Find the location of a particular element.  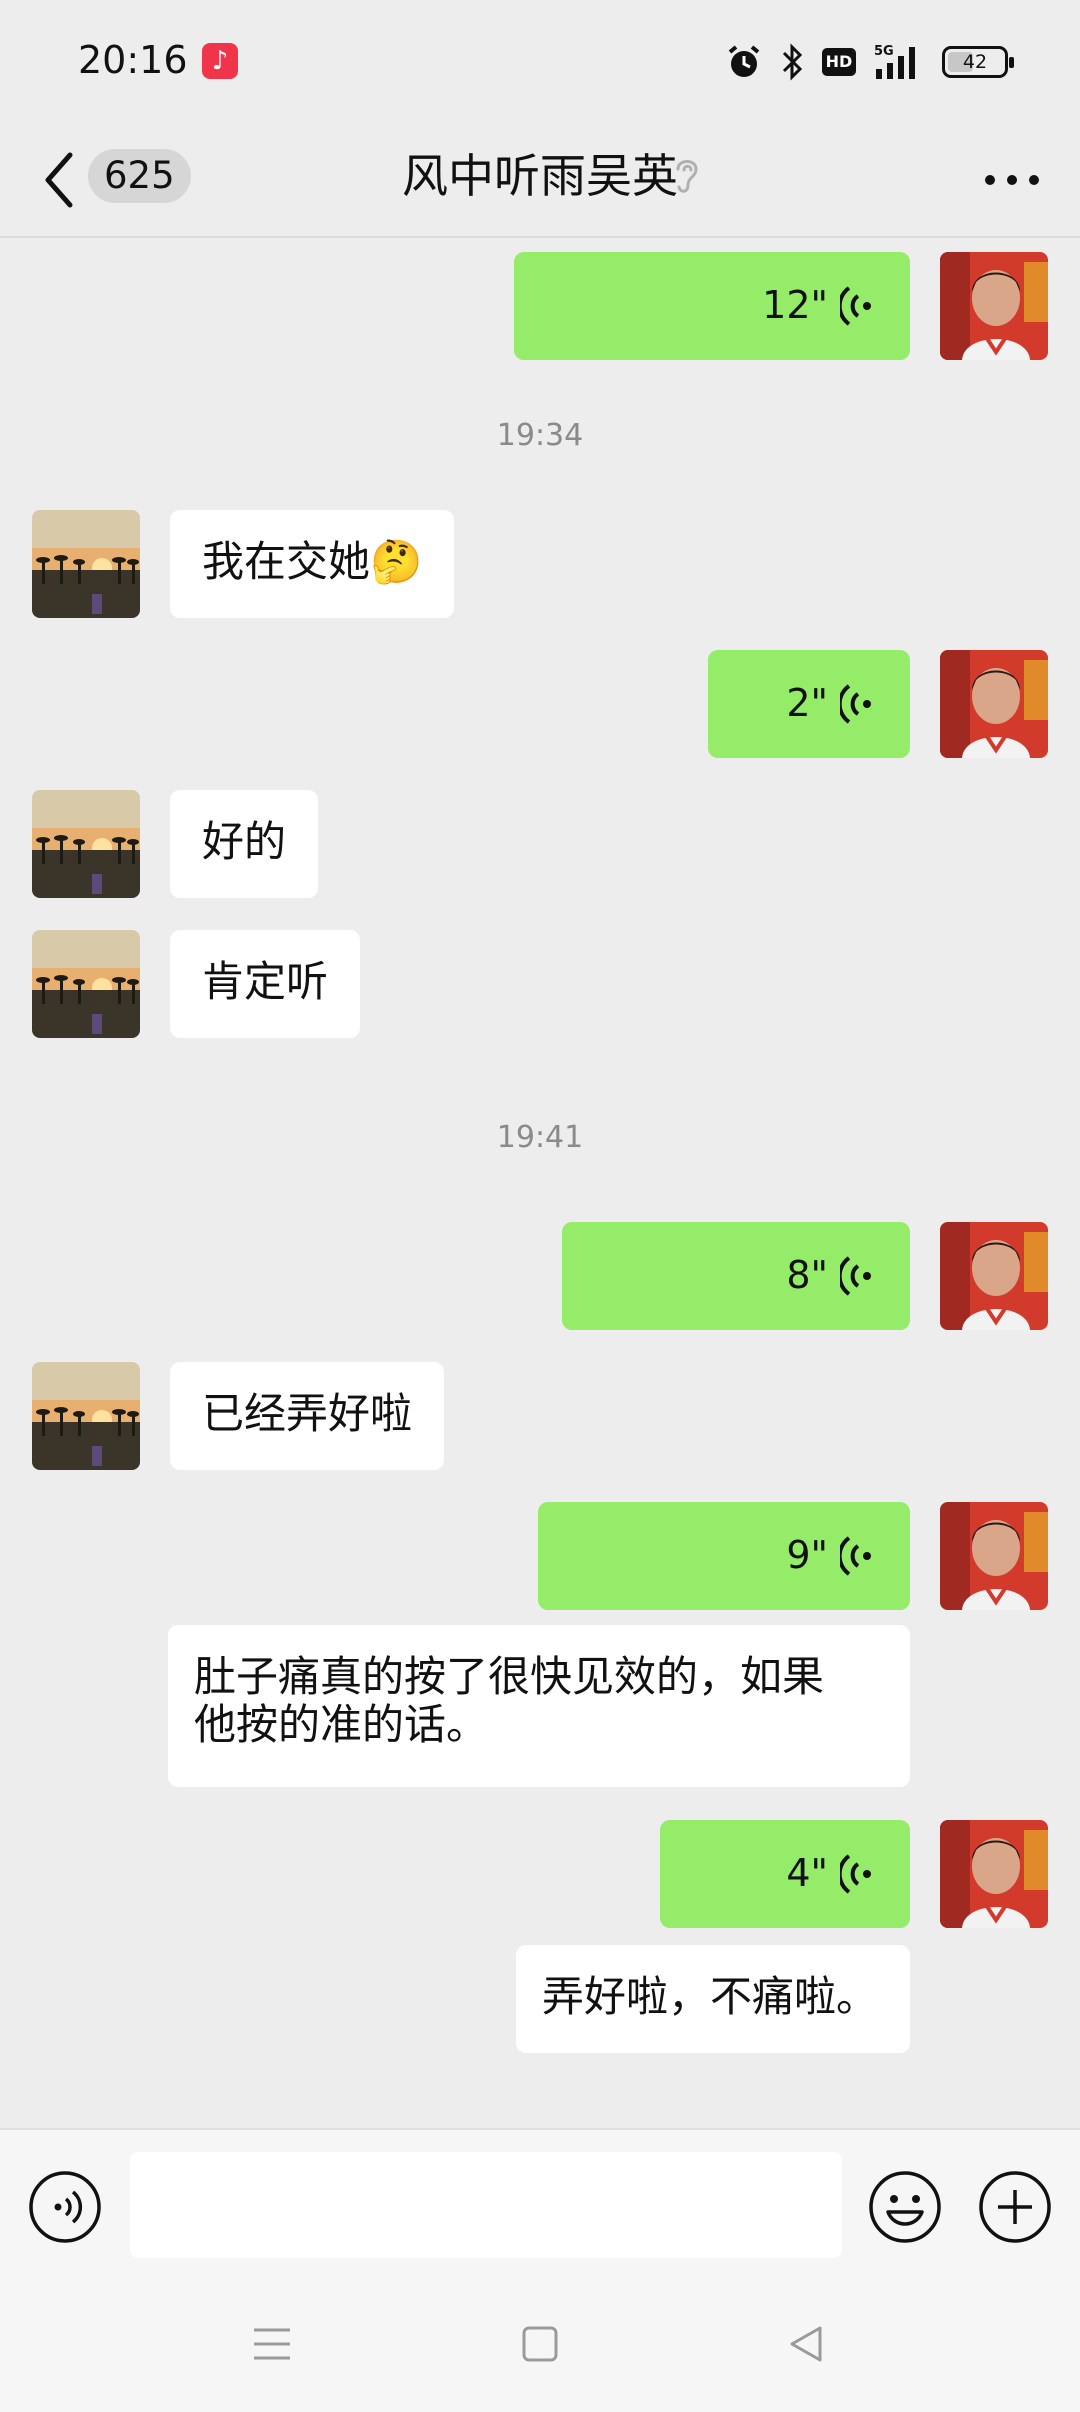

battery-icon: 42 is located at coordinates (978, 62).